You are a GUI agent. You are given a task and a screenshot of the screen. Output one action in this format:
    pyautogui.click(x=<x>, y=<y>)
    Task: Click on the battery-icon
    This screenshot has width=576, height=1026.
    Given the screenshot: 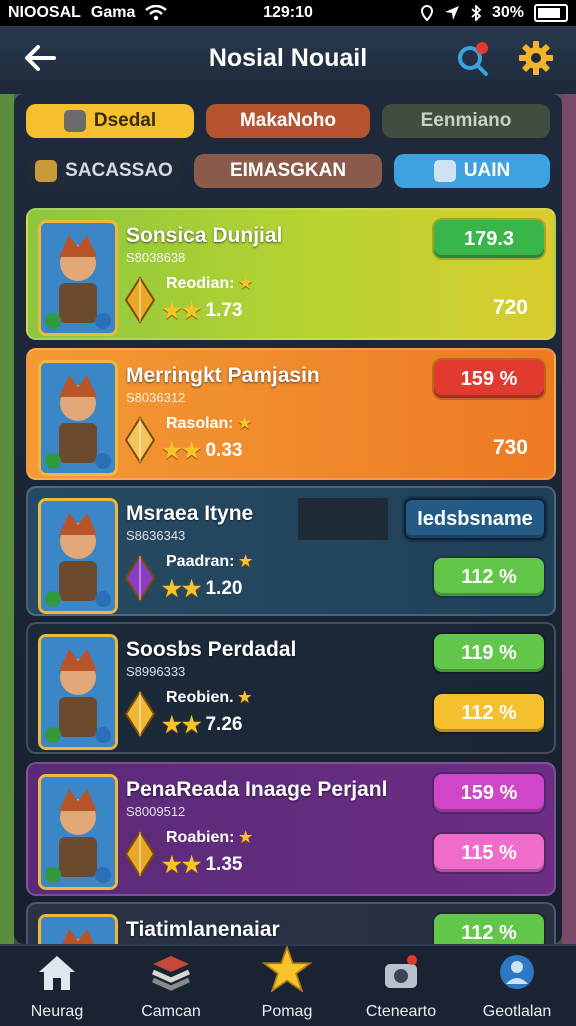 What is the action you would take?
    pyautogui.click(x=551, y=13)
    